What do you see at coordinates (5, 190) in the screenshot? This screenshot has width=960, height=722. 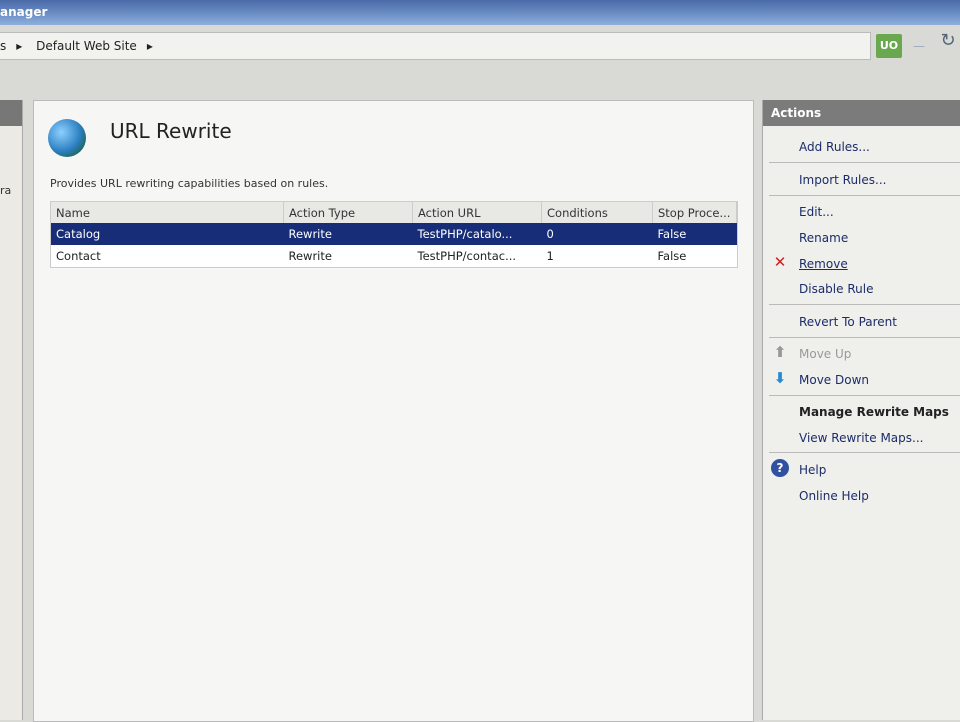 I see `tree-item: ra` at bounding box center [5, 190].